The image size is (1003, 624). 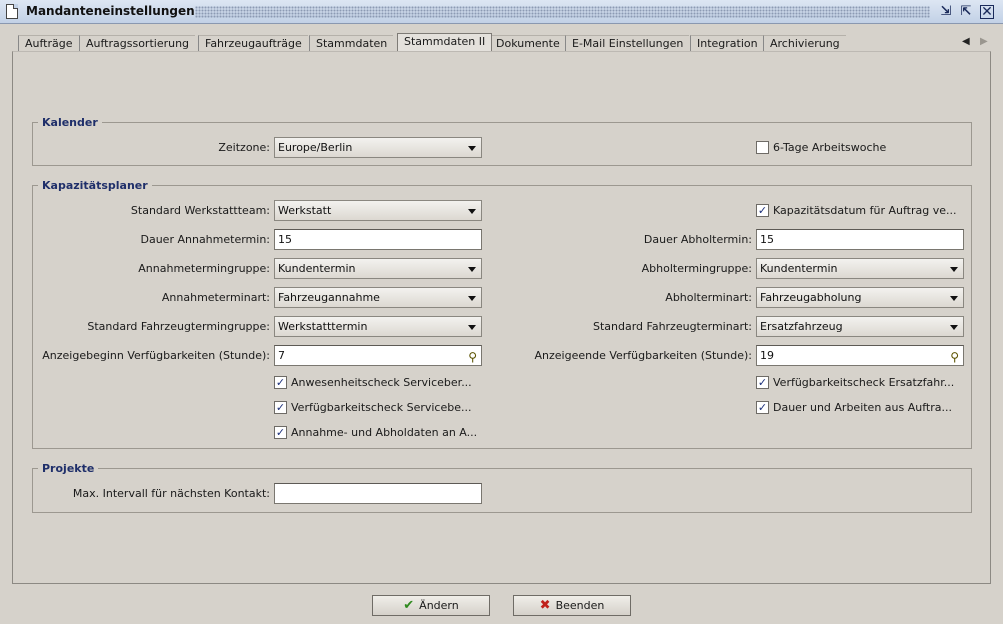 What do you see at coordinates (323, 326) in the screenshot?
I see `fahrzeugtermingruppe-value: Werkstatttermin` at bounding box center [323, 326].